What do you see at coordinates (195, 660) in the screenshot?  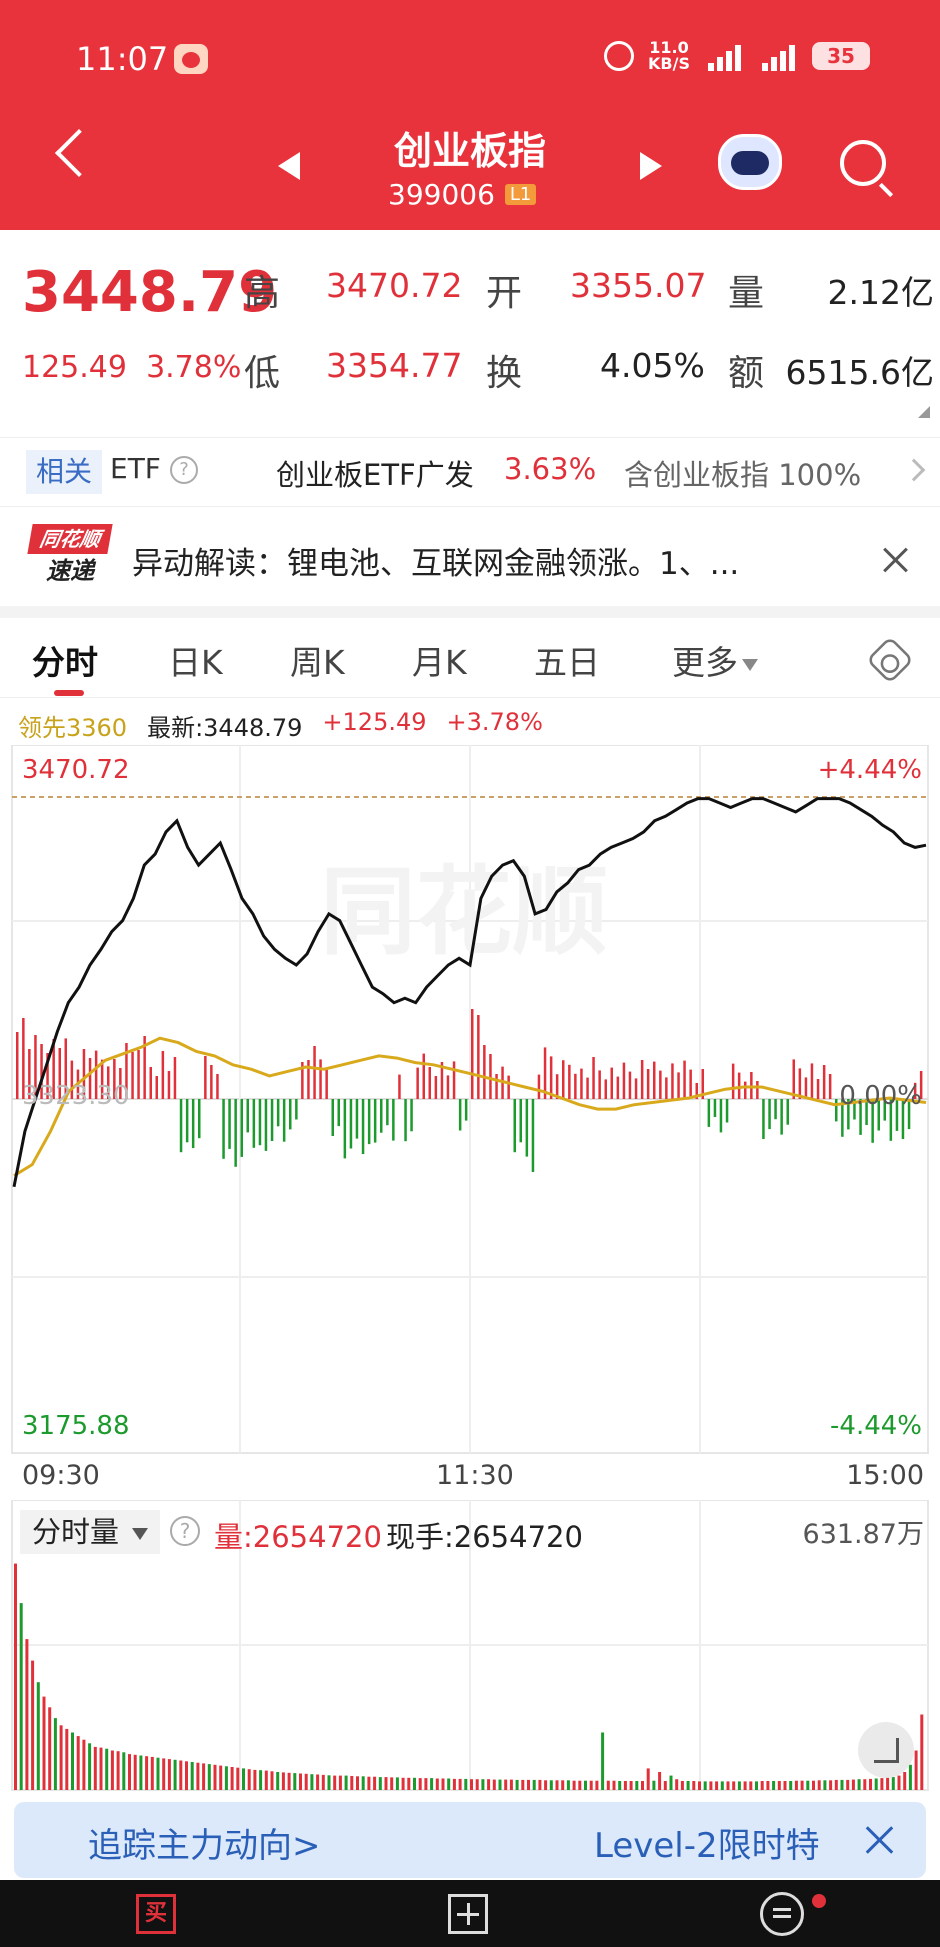 I see `tab-daily-k: 日K` at bounding box center [195, 660].